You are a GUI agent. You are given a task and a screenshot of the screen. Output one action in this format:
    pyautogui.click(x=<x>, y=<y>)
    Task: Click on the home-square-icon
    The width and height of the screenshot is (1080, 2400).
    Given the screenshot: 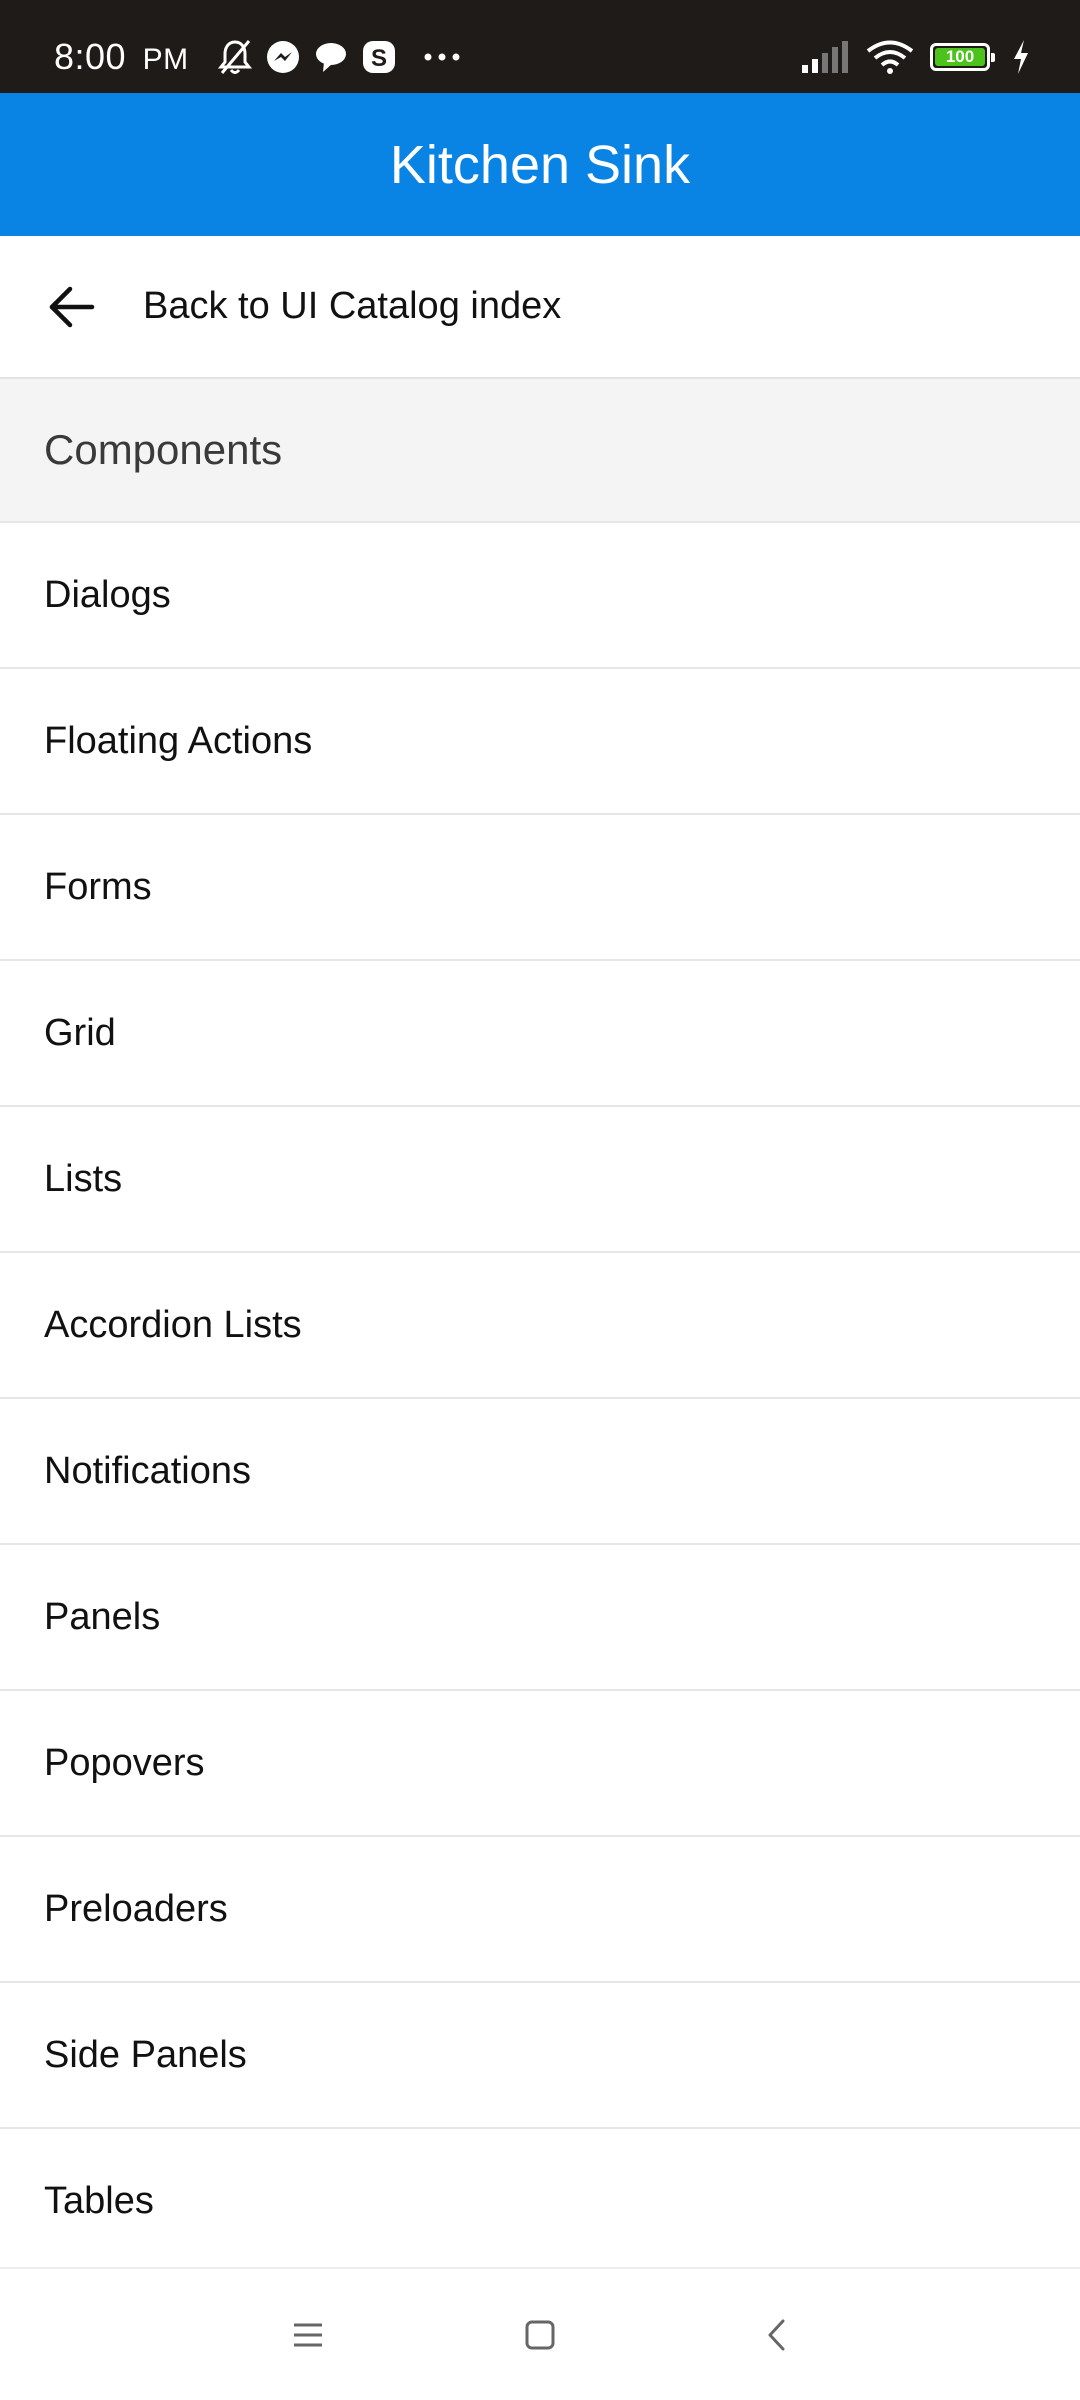 What is the action you would take?
    pyautogui.click(x=540, y=2335)
    